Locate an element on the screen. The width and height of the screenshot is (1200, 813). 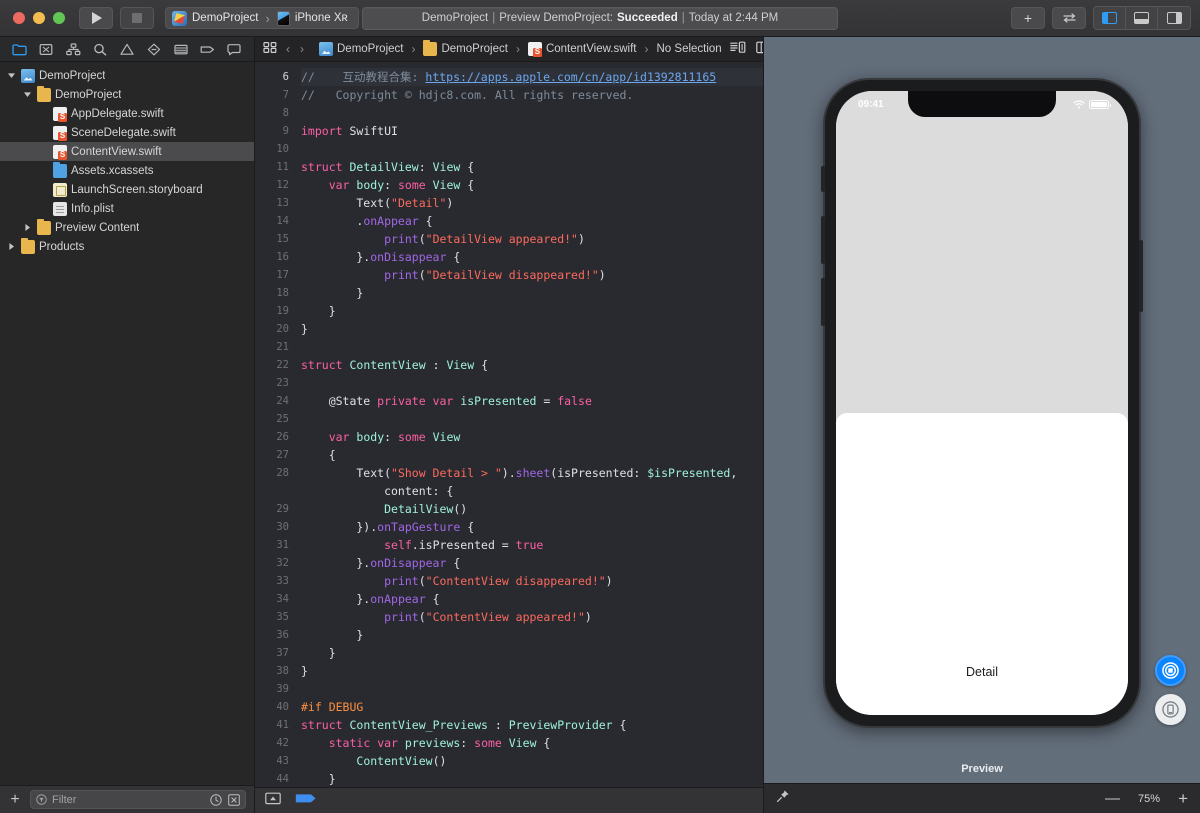
run-button is located at coordinates (96, 18).